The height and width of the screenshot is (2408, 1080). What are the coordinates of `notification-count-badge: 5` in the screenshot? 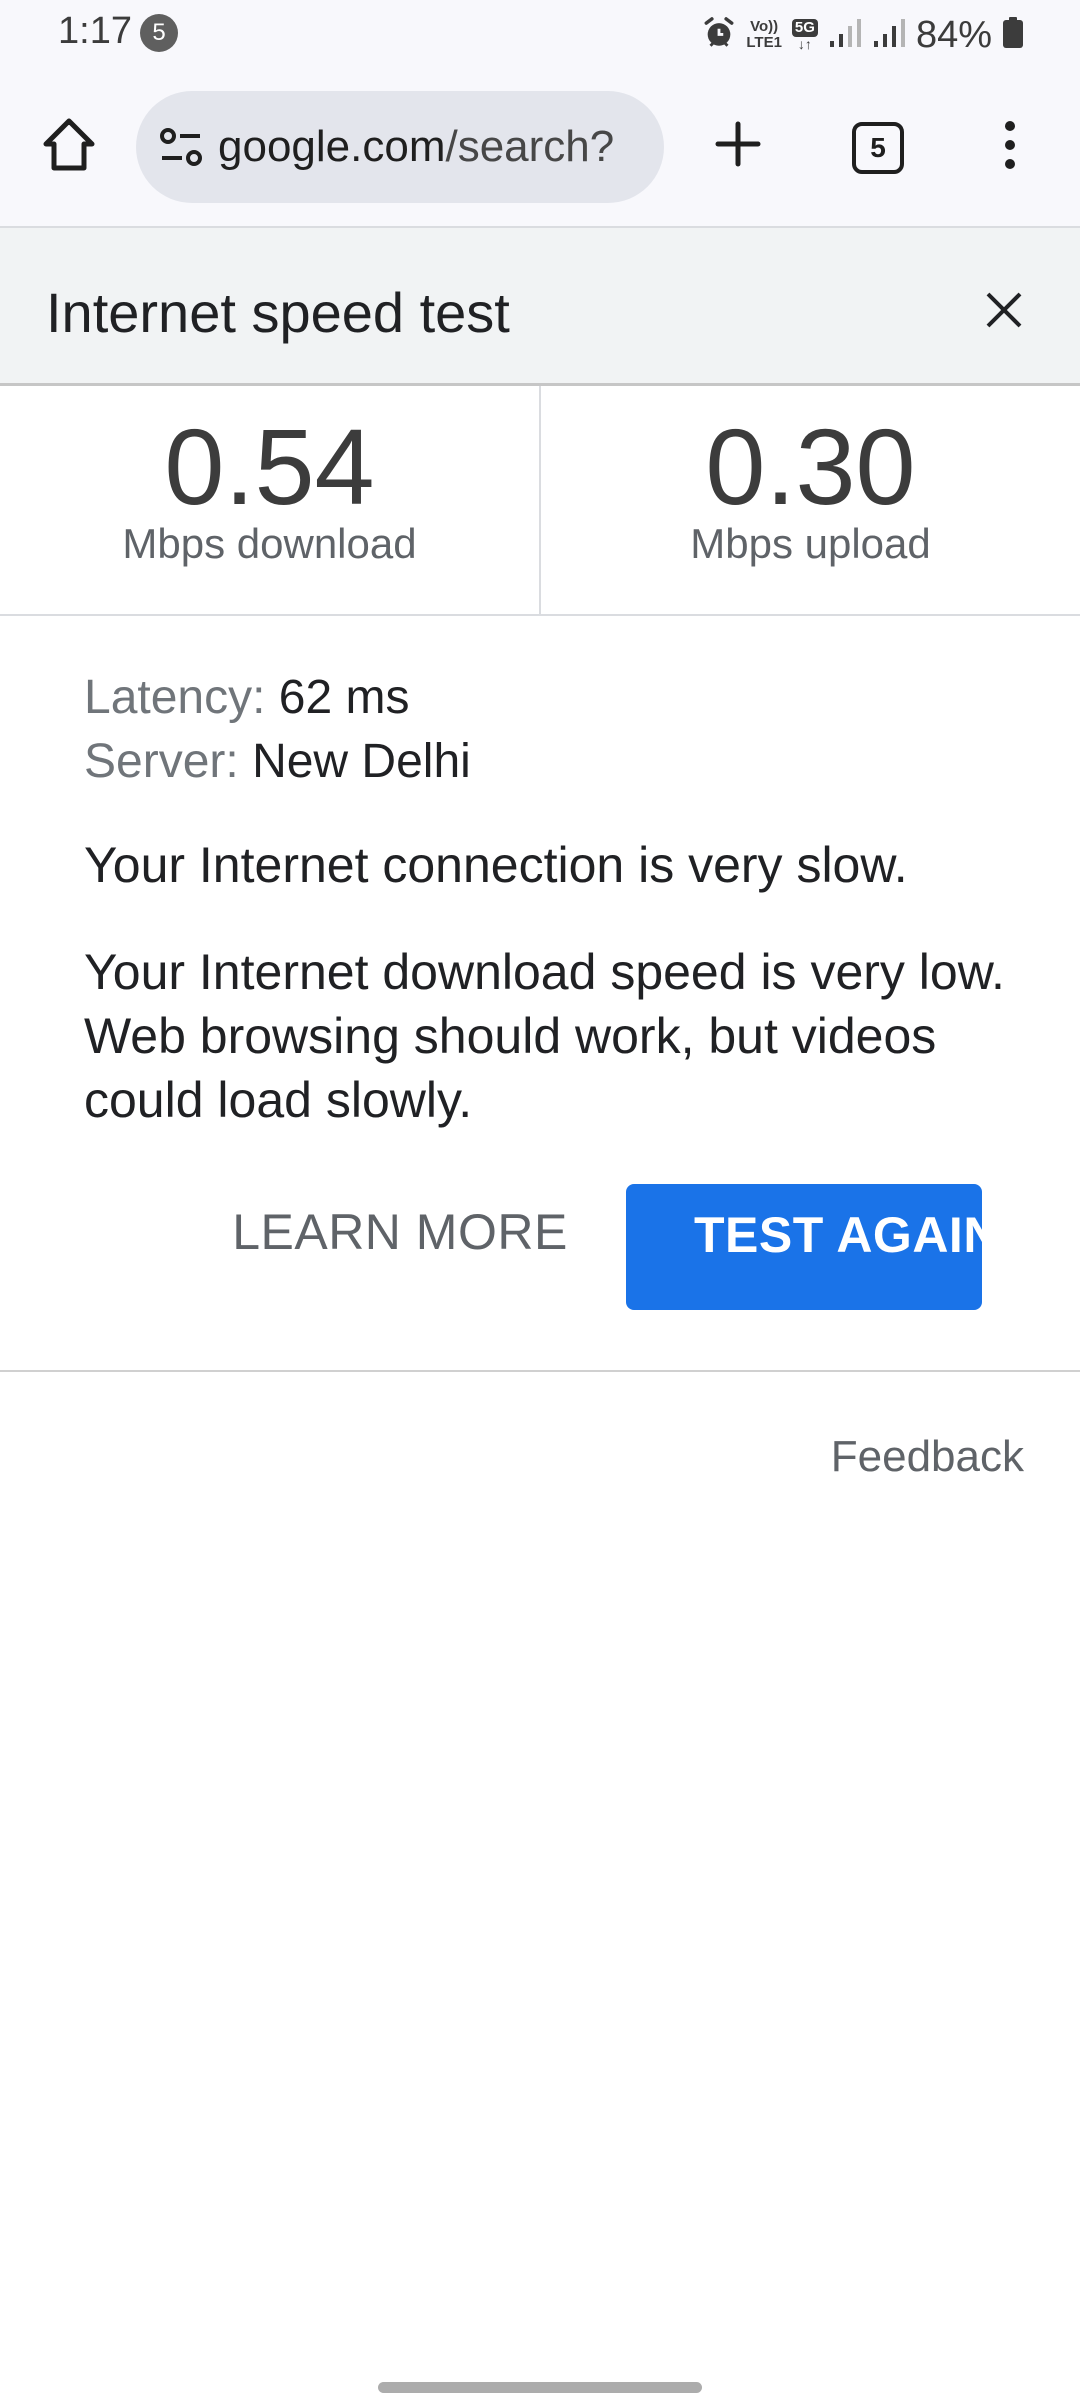 It's located at (159, 33).